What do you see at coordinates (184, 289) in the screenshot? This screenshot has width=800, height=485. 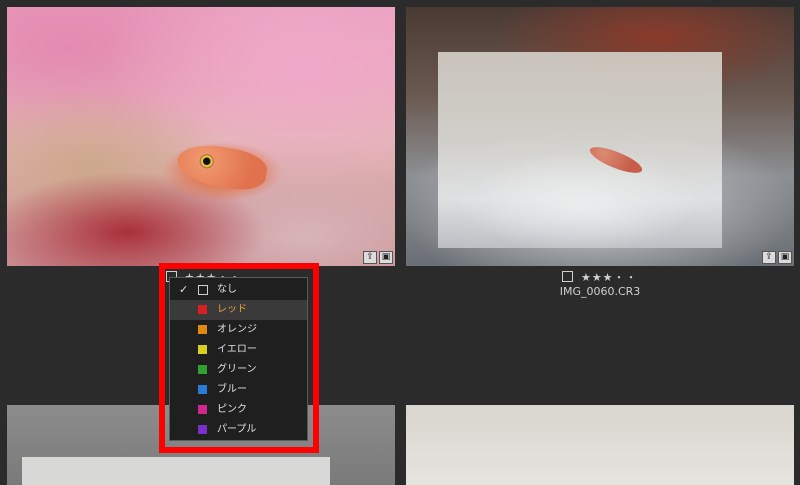 I see `check-icon: ✓` at bounding box center [184, 289].